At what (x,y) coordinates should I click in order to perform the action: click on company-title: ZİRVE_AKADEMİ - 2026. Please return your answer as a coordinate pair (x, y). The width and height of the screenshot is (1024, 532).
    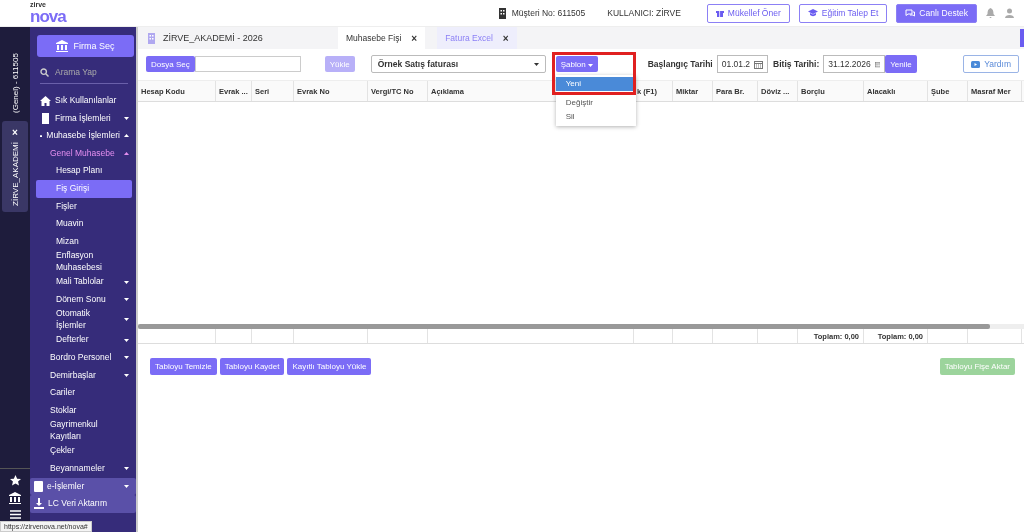
    Looking at the image, I should click on (213, 38).